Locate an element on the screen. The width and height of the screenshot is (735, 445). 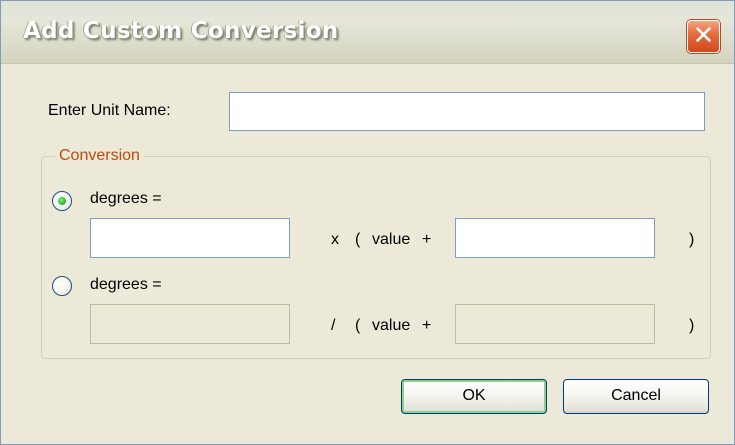
operator-divide: / is located at coordinates (333, 325).